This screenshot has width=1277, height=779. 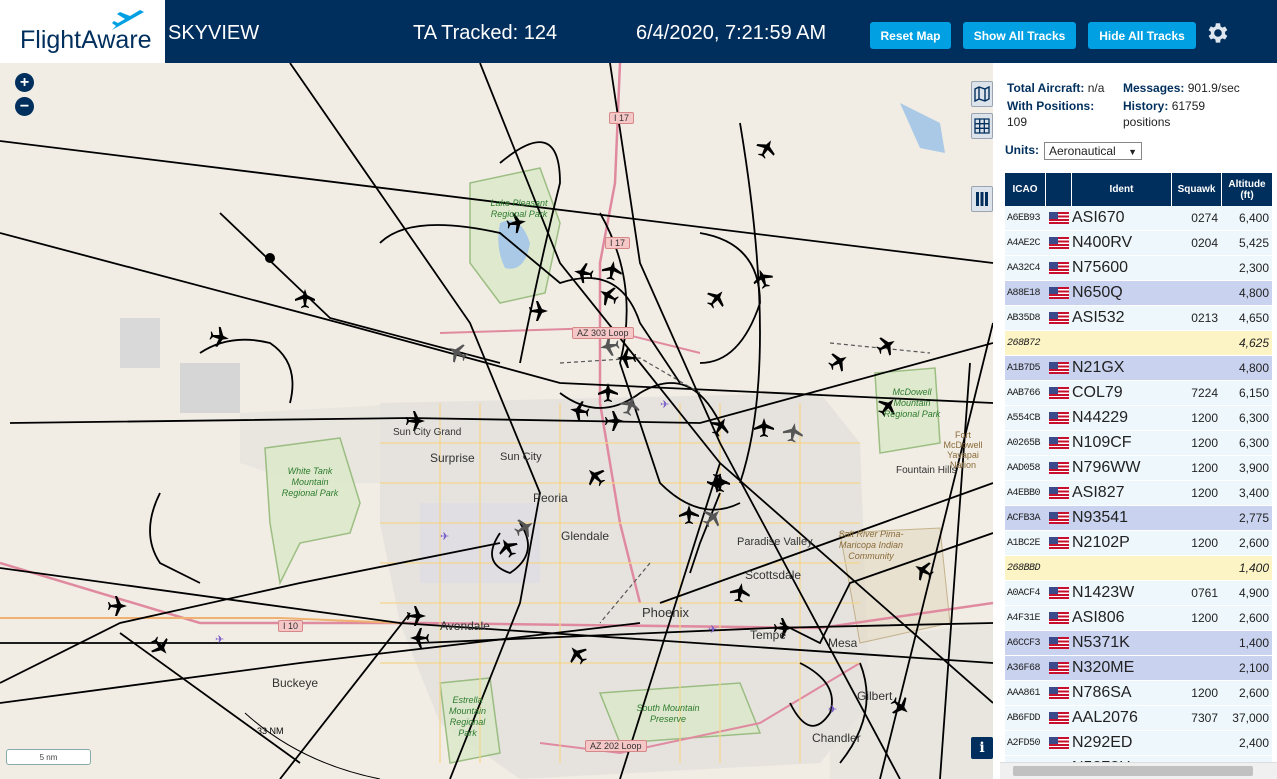 What do you see at coordinates (1138, 218) in the screenshot?
I see `table-row: A6EB93 ASI670 0274 6,400` at bounding box center [1138, 218].